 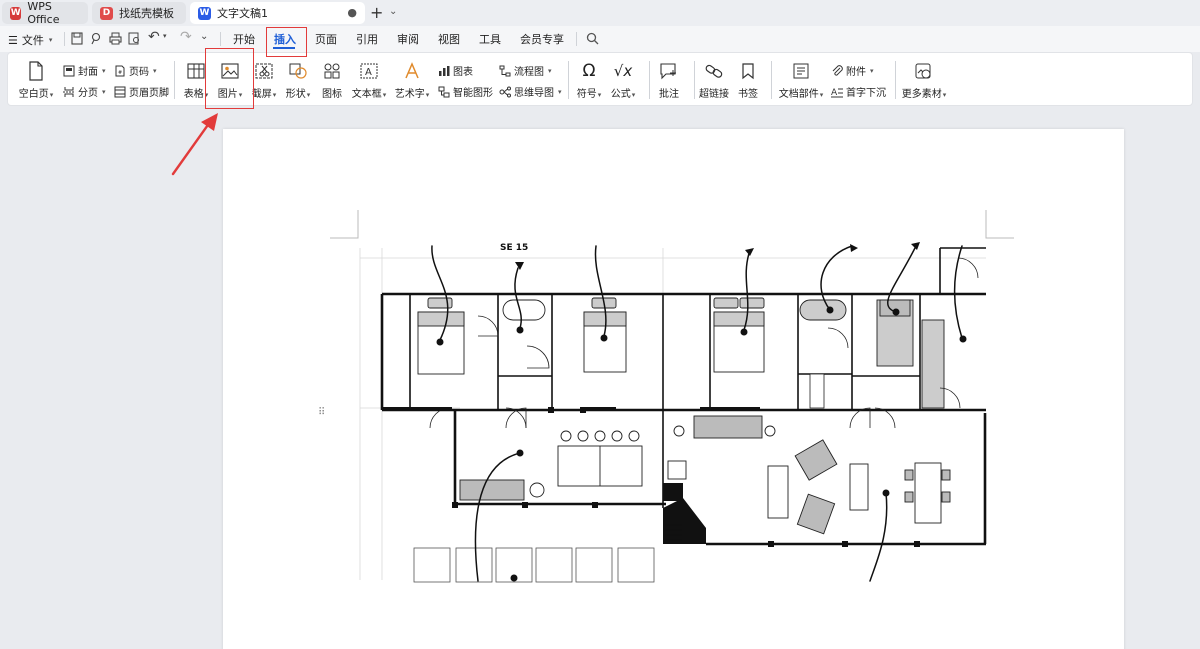 What do you see at coordinates (669, 94) in the screenshot?
I see `comment-label: 批注` at bounding box center [669, 94].